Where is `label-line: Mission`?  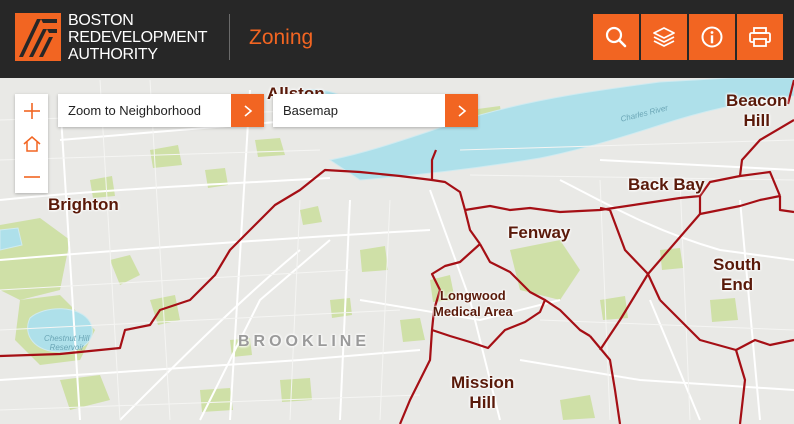 label-line: Mission is located at coordinates (483, 382).